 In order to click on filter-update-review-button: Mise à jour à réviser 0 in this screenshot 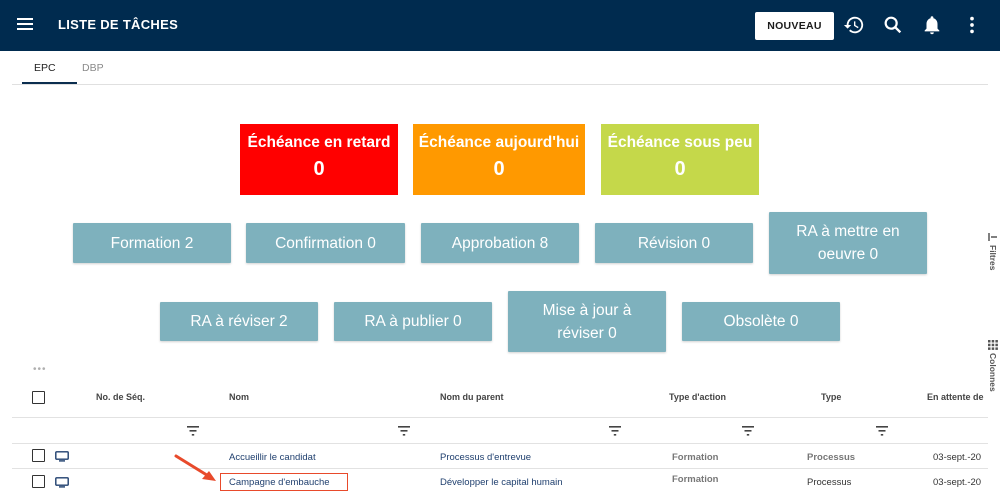, I will do `click(587, 321)`.